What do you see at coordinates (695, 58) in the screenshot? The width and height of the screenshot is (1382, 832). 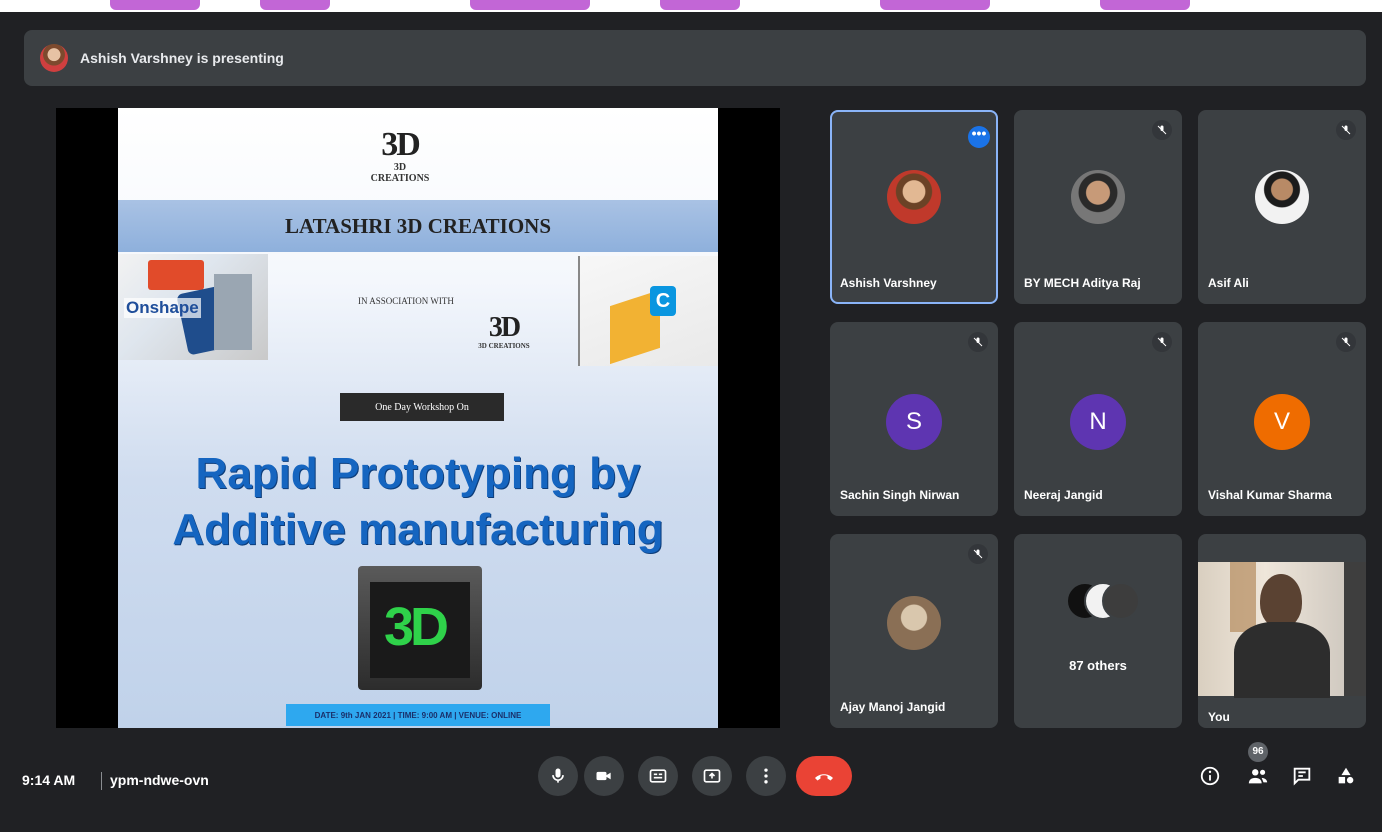 I see `presentation-banner: Ashish Varshney is presenting` at bounding box center [695, 58].